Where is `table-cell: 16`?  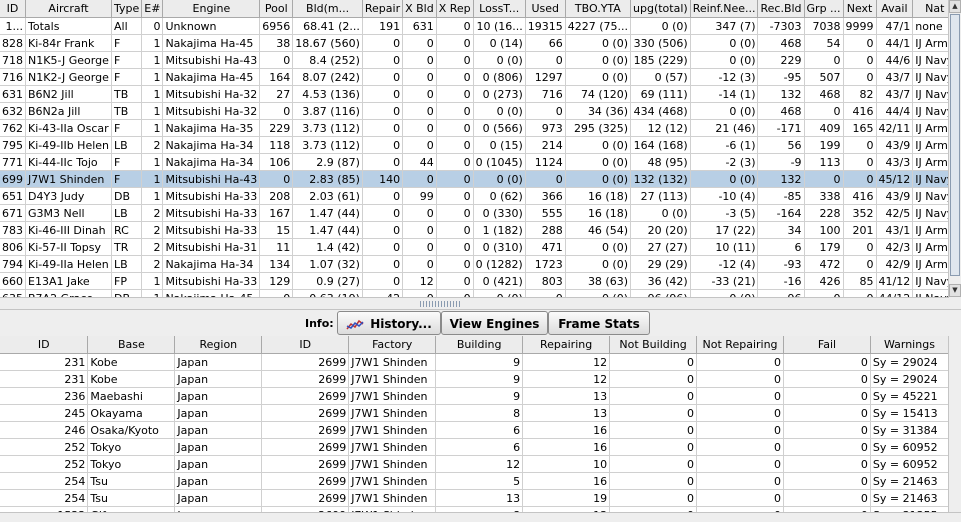
table-cell: 16 is located at coordinates (566, 481).